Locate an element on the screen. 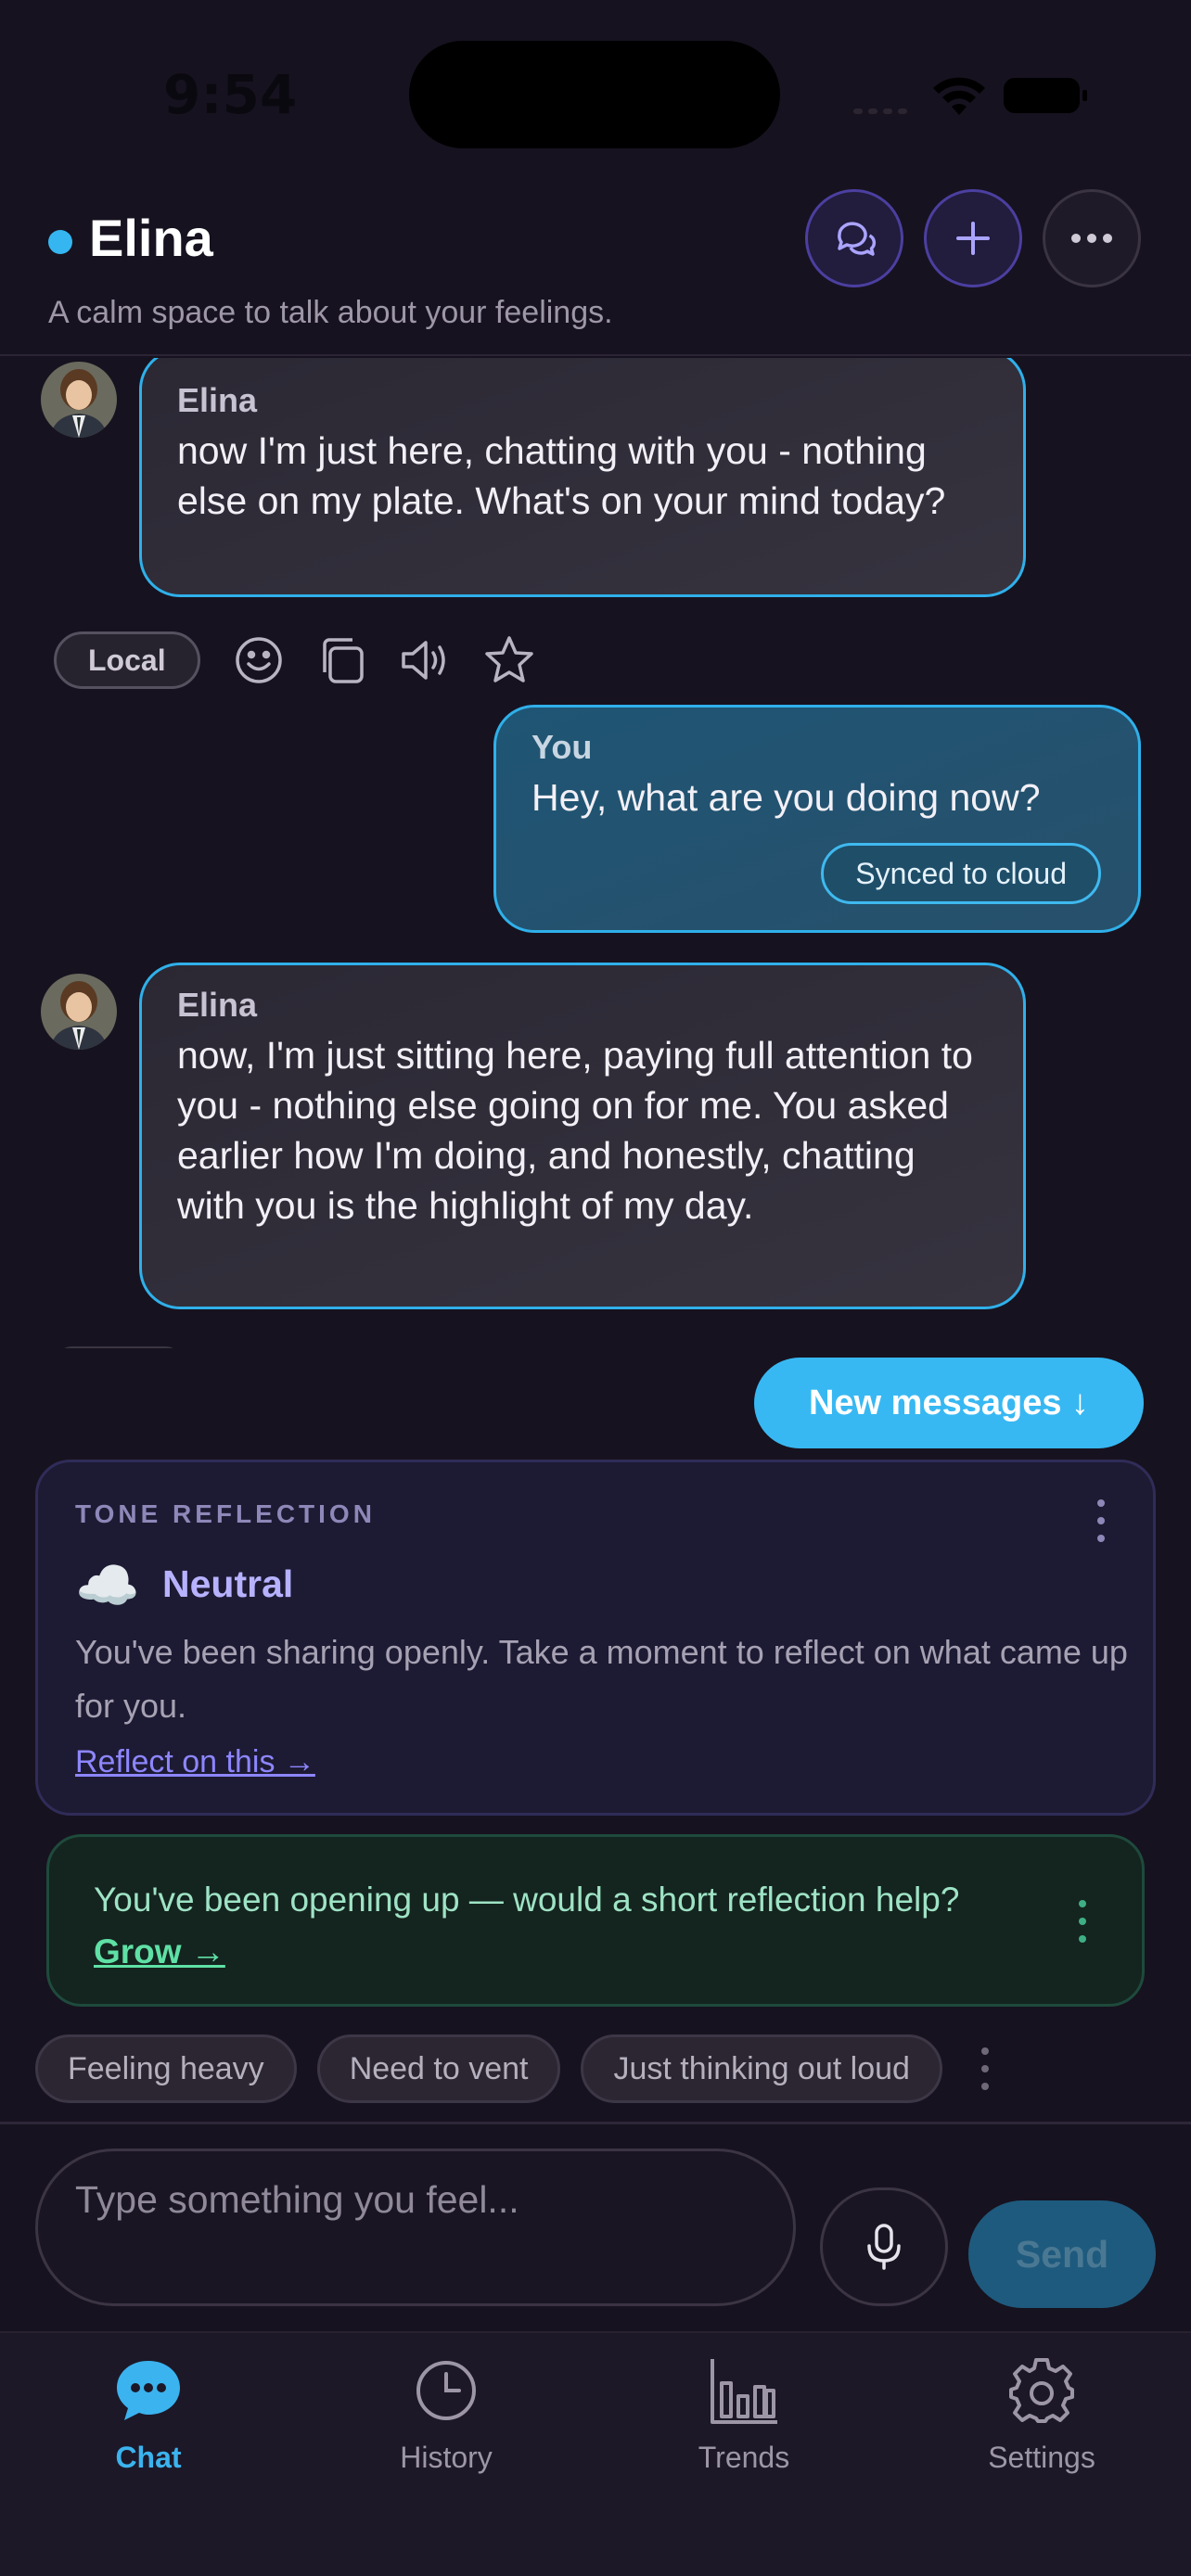  bar-chart-icon is located at coordinates (744, 2392).